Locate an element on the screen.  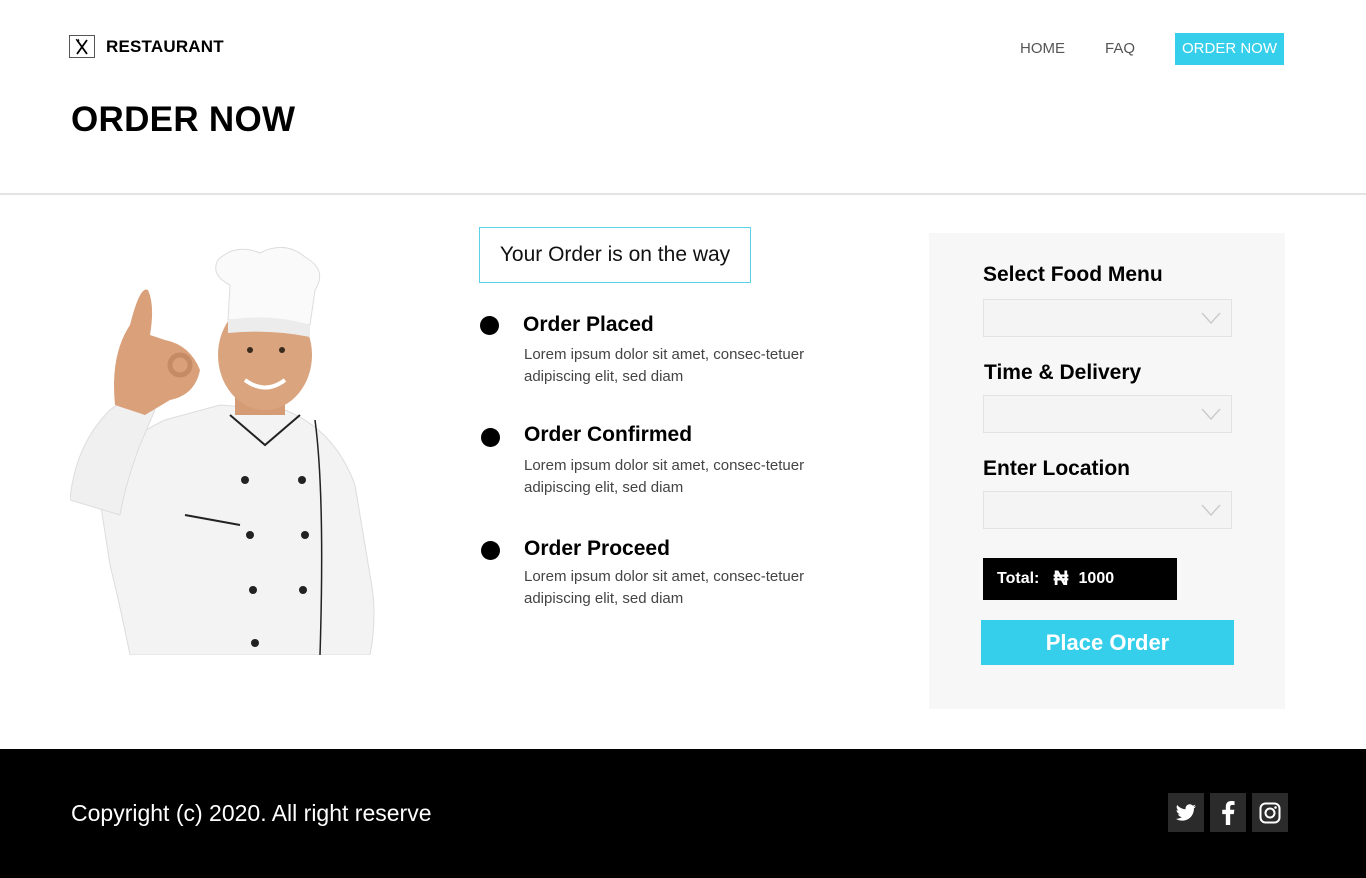
social-links is located at coordinates (1225, 812).